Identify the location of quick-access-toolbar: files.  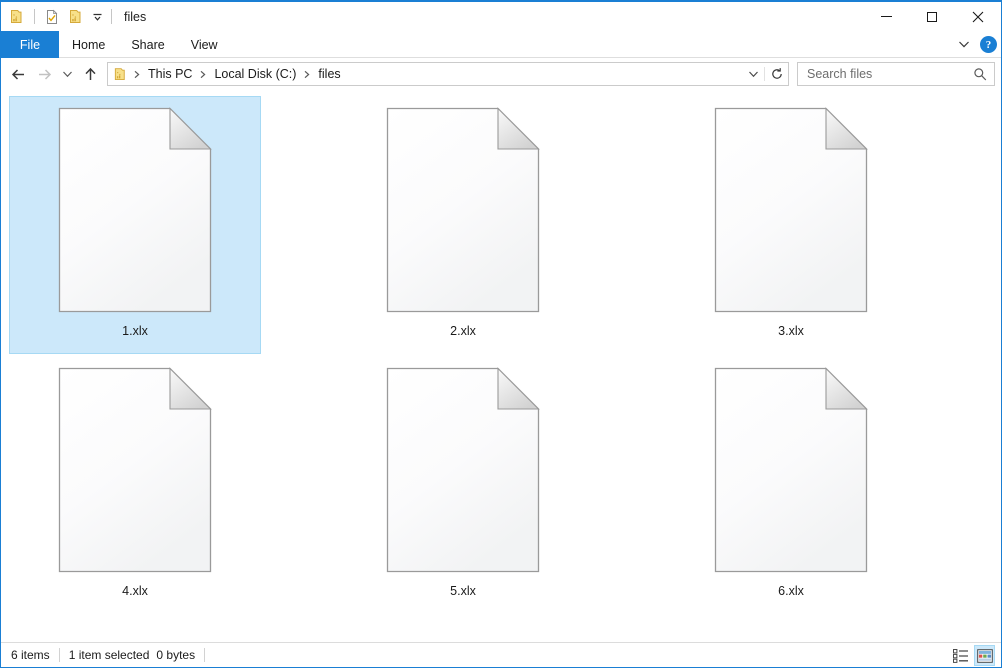
(73, 17).